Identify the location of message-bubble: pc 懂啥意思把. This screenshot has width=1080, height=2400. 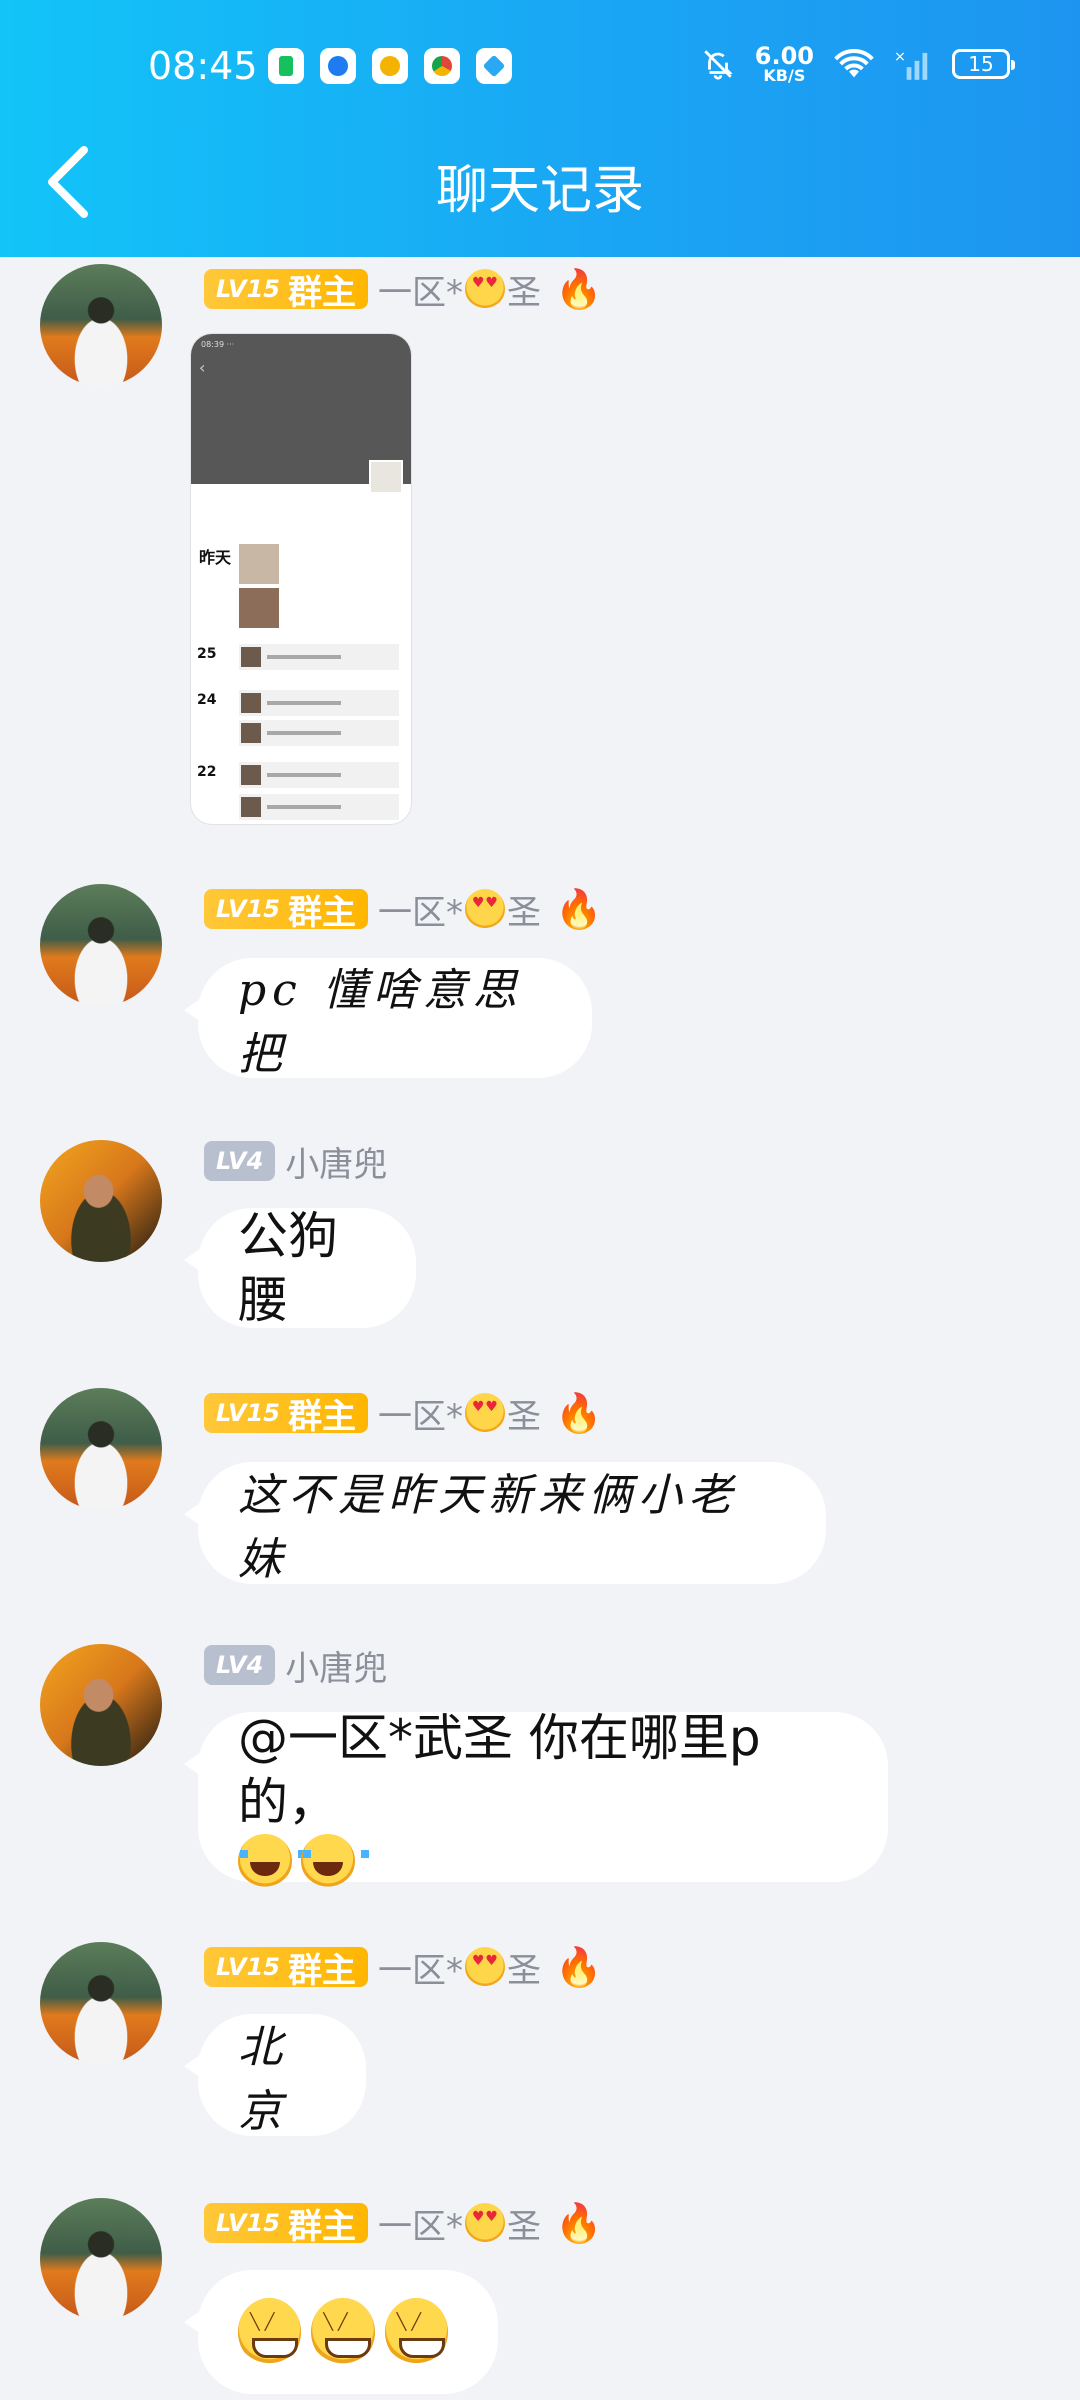
(388, 1019).